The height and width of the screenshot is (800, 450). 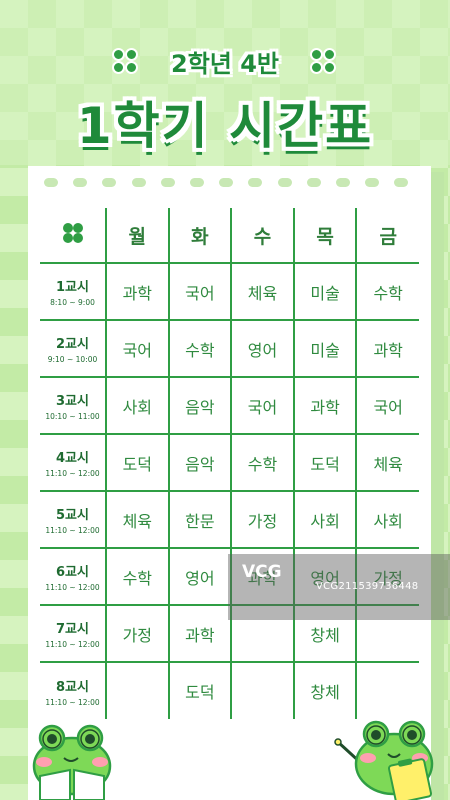 I want to click on timetable-header-row: 월 화 수 목 금, so click(x=229, y=236).